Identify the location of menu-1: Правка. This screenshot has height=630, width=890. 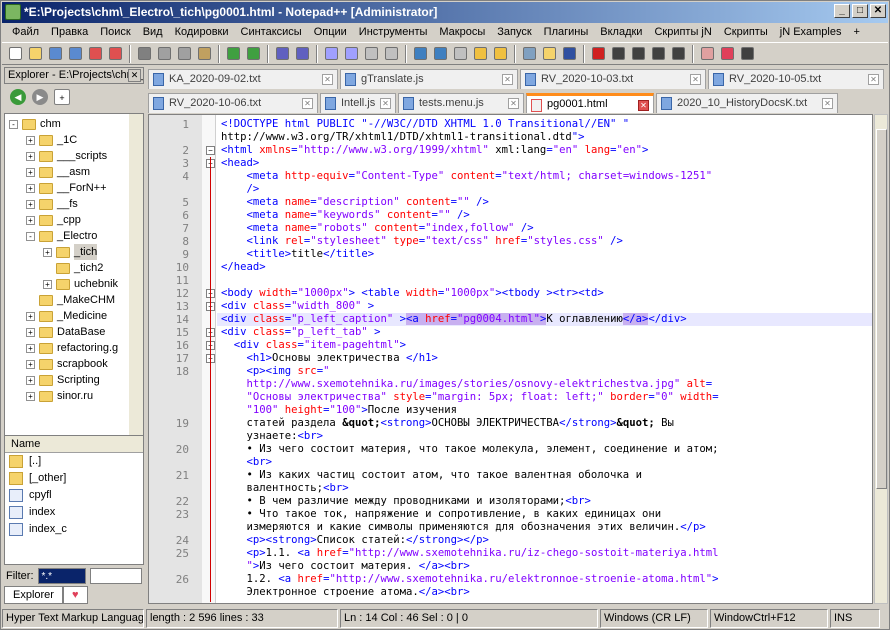
(69, 32).